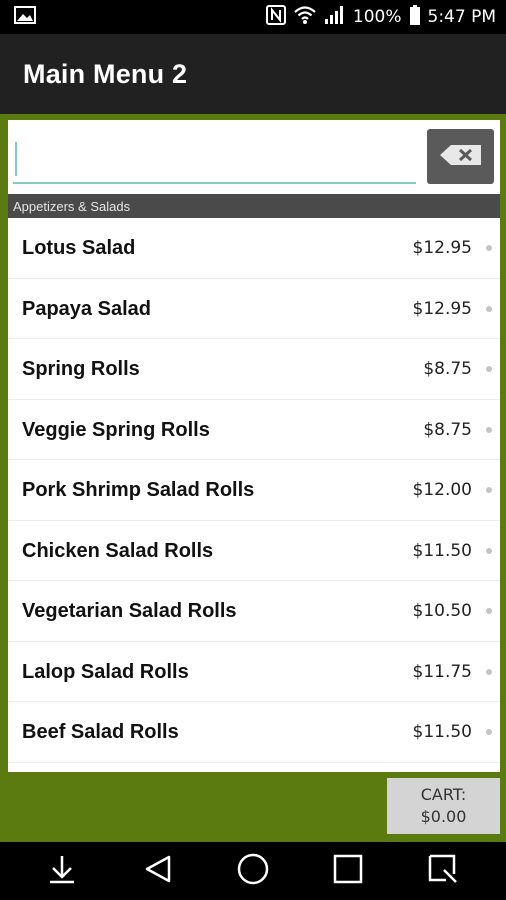 This screenshot has height=900, width=506. Describe the element at coordinates (254, 369) in the screenshot. I see `menu-item: Spring Rolls $8.75` at that location.